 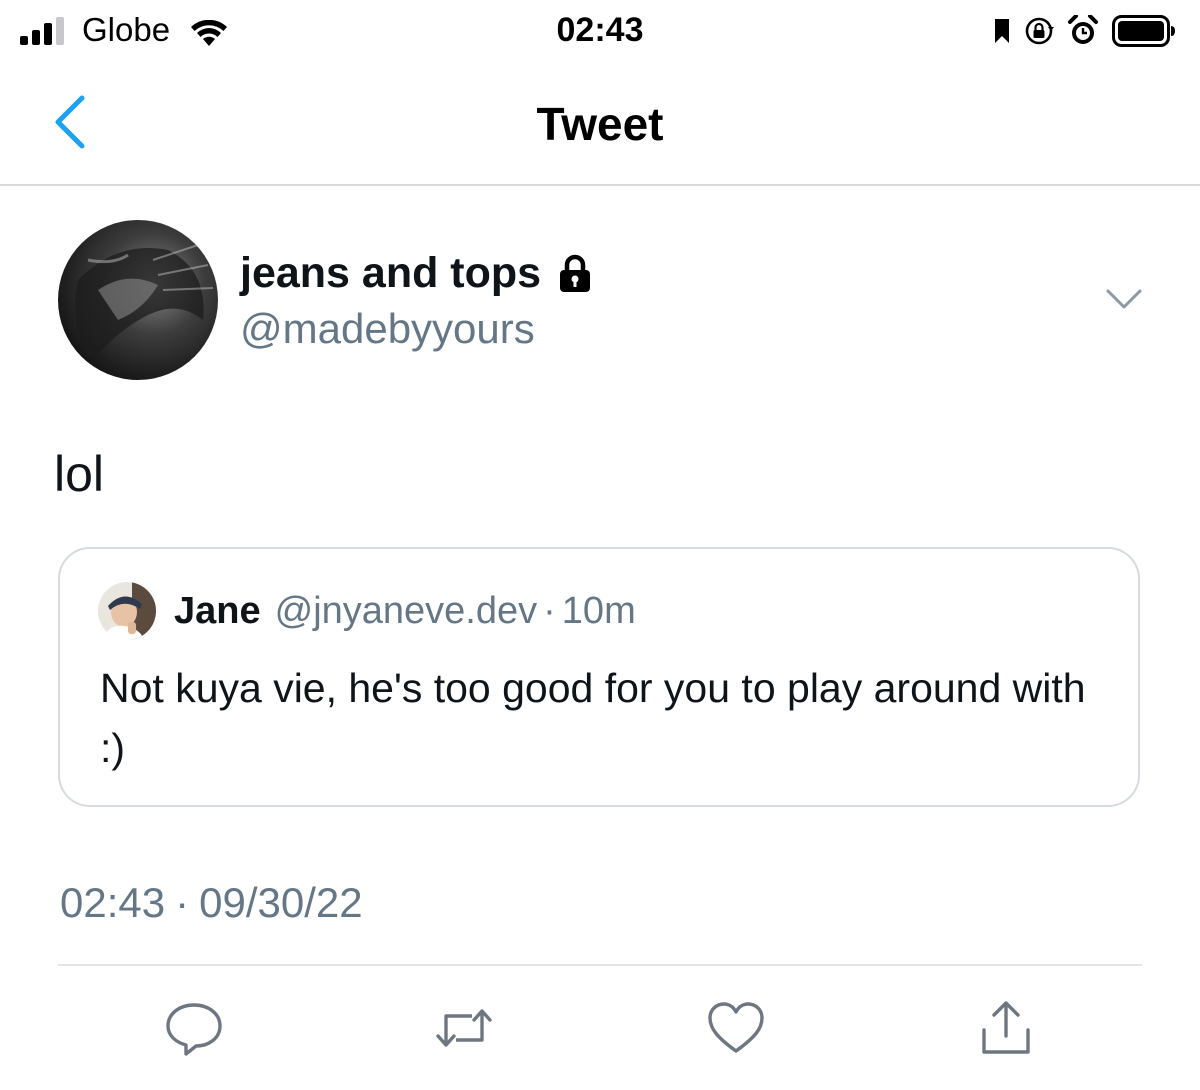 What do you see at coordinates (464, 1028) in the screenshot?
I see `retweet-icon` at bounding box center [464, 1028].